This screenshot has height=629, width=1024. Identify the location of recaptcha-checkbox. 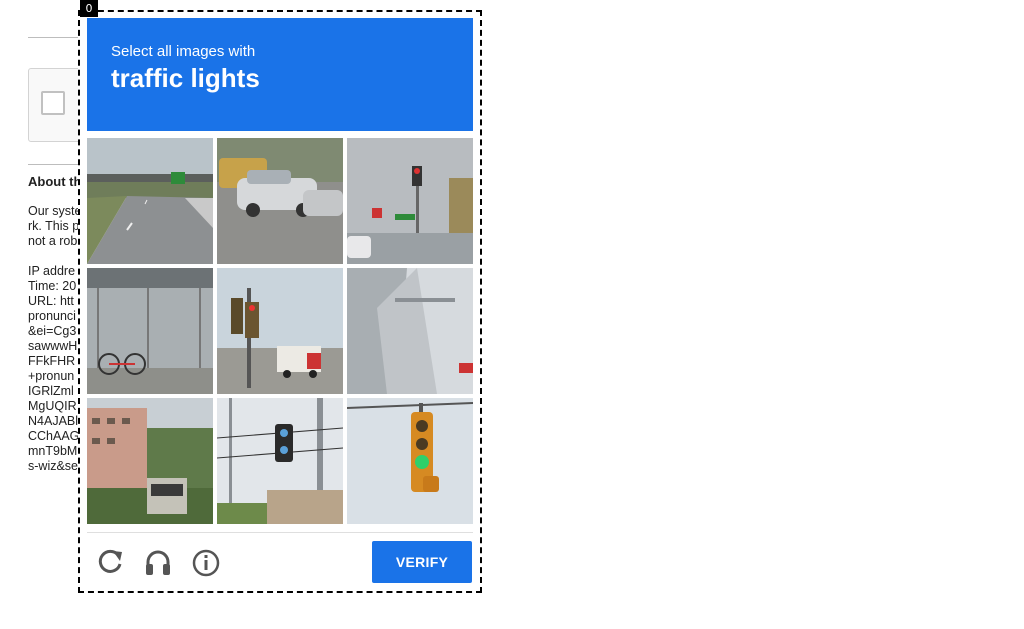
(53, 103).